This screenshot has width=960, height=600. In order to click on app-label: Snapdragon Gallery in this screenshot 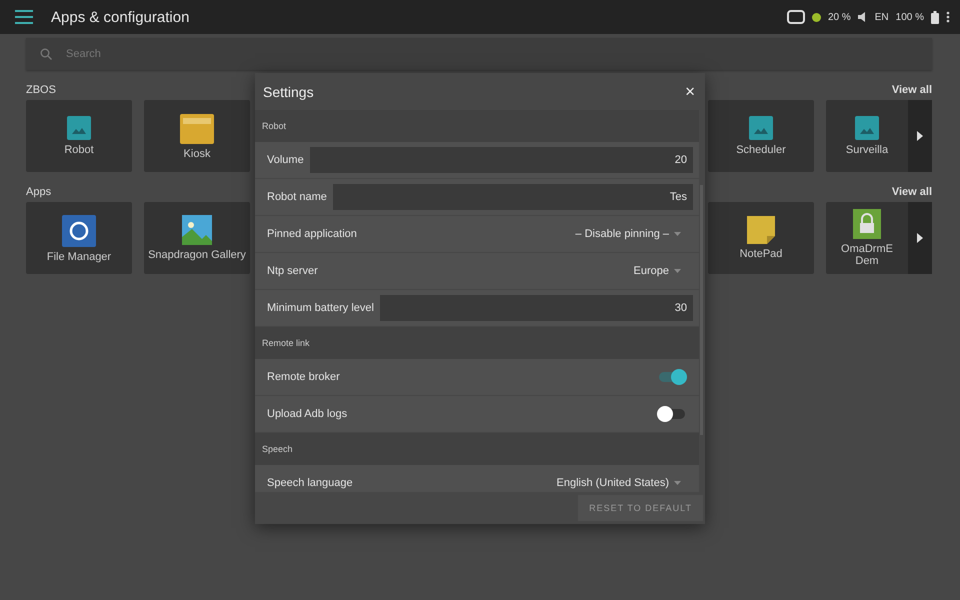, I will do `click(197, 255)`.